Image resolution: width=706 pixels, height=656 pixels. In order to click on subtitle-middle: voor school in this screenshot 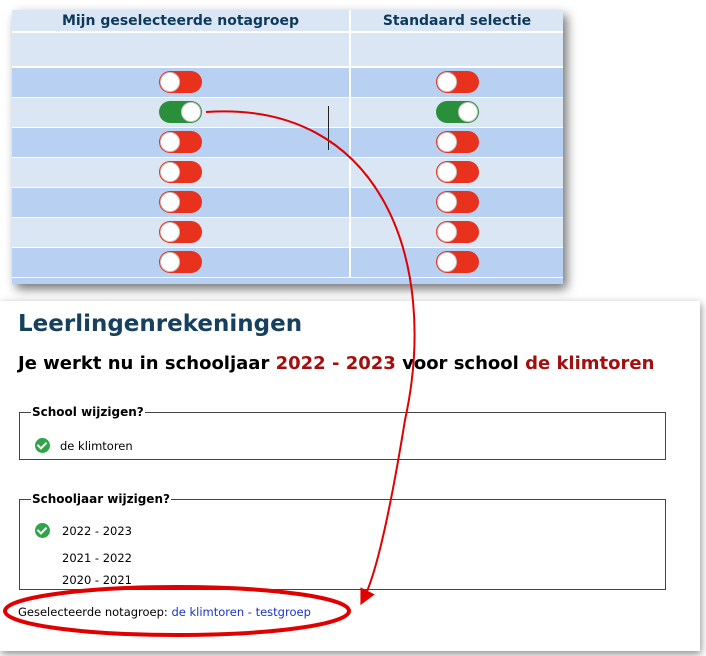, I will do `click(460, 363)`.